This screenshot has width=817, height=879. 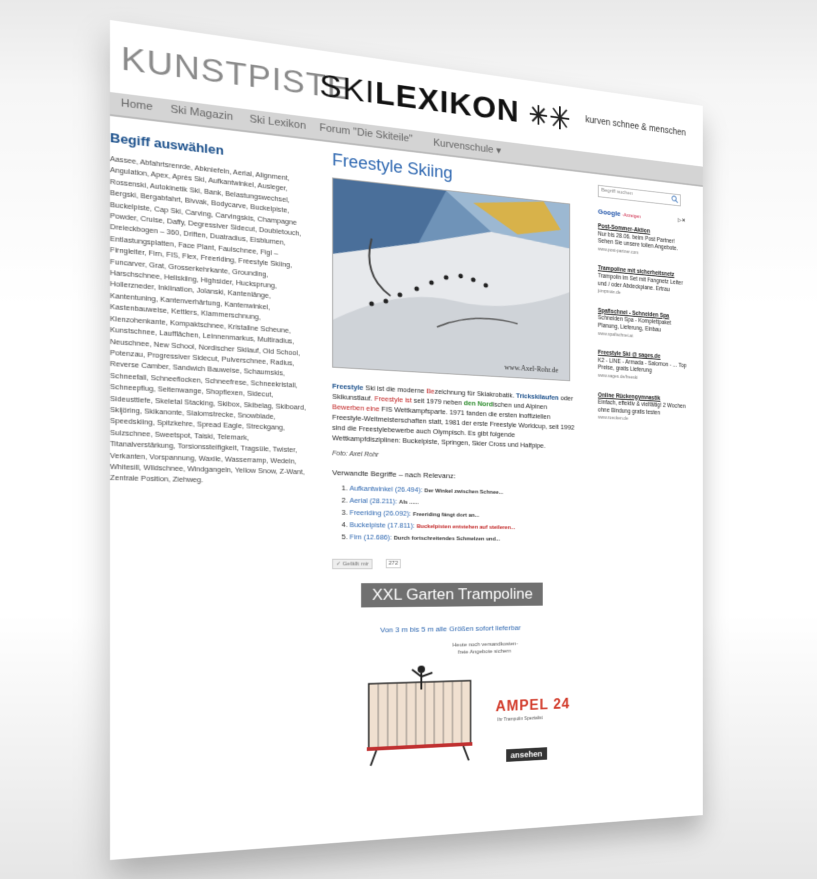 I want to click on painting-graphic: www.Axel-Rohr.de, so click(x=451, y=279).